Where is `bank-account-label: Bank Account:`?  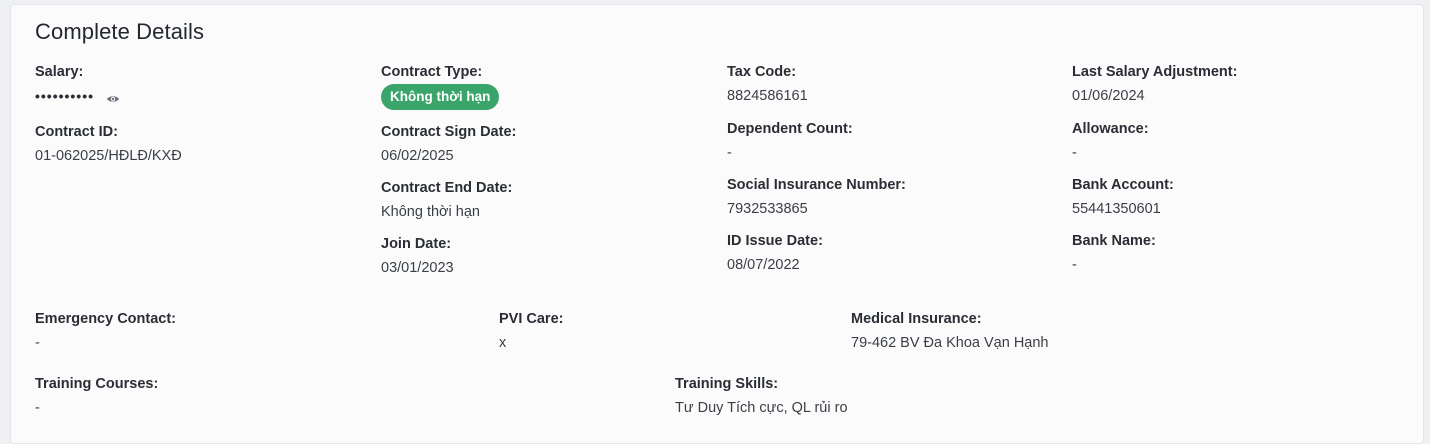 bank-account-label: Bank Account: is located at coordinates (1123, 185).